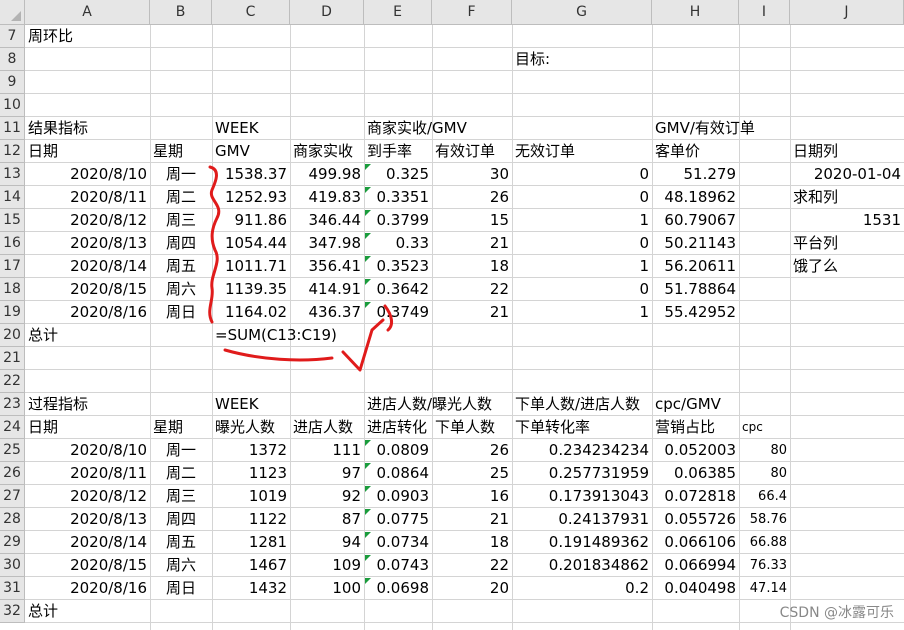  Describe the element at coordinates (472, 588) in the screenshot. I see `cell-f31: 20` at that location.